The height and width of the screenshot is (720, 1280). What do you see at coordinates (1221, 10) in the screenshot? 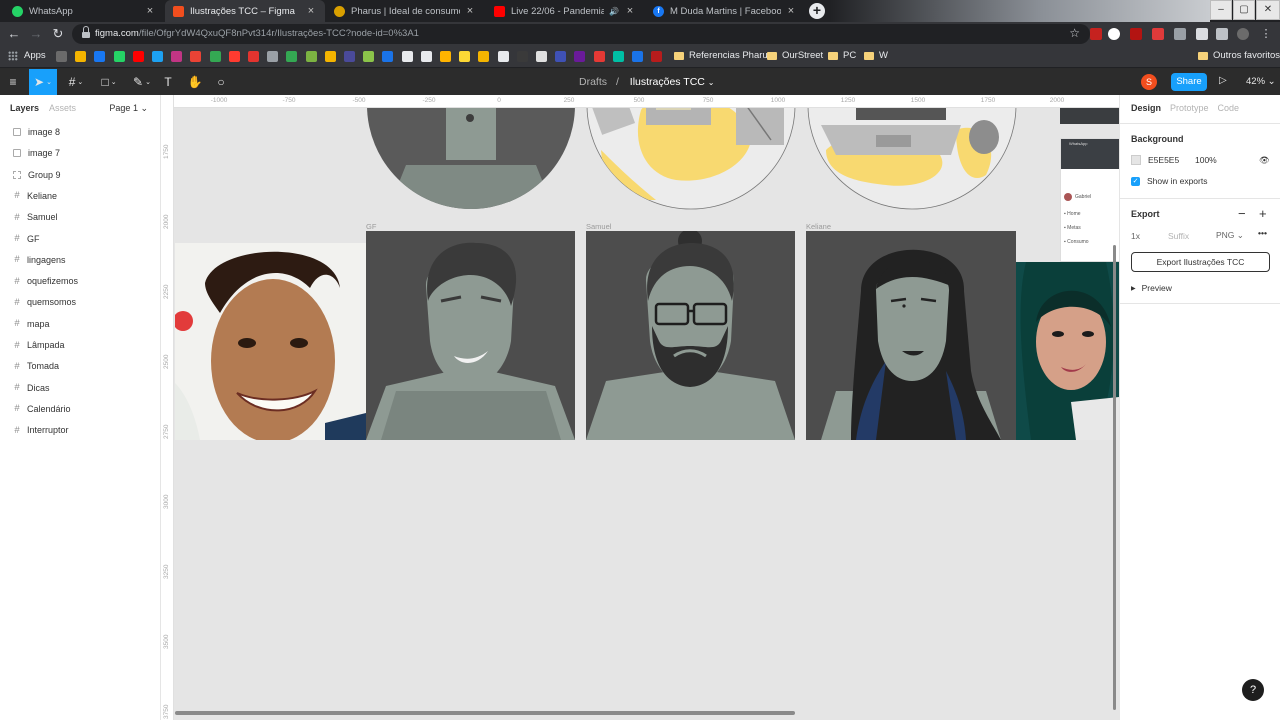
I see `minimize-button: –` at bounding box center [1221, 10].